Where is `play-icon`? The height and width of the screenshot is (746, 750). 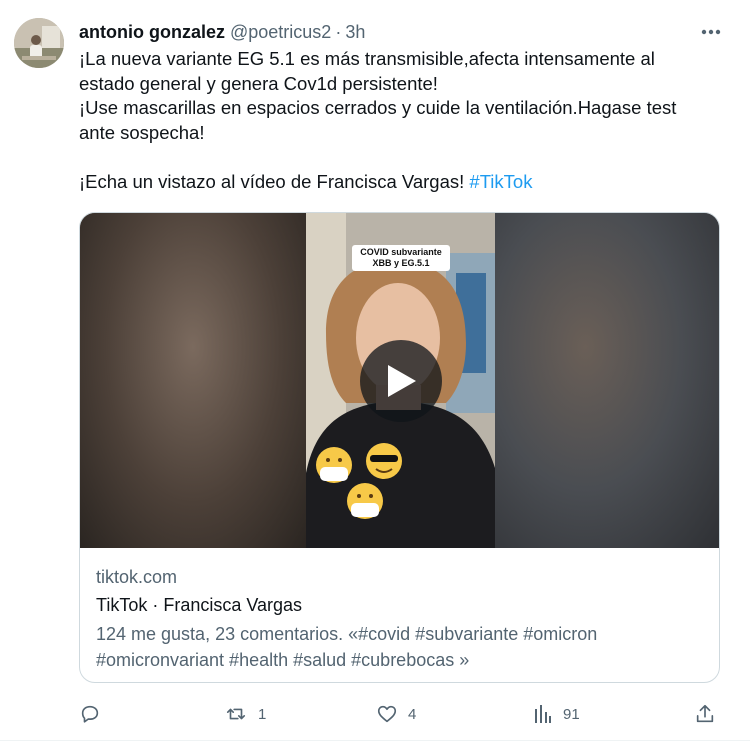
play-icon is located at coordinates (402, 381).